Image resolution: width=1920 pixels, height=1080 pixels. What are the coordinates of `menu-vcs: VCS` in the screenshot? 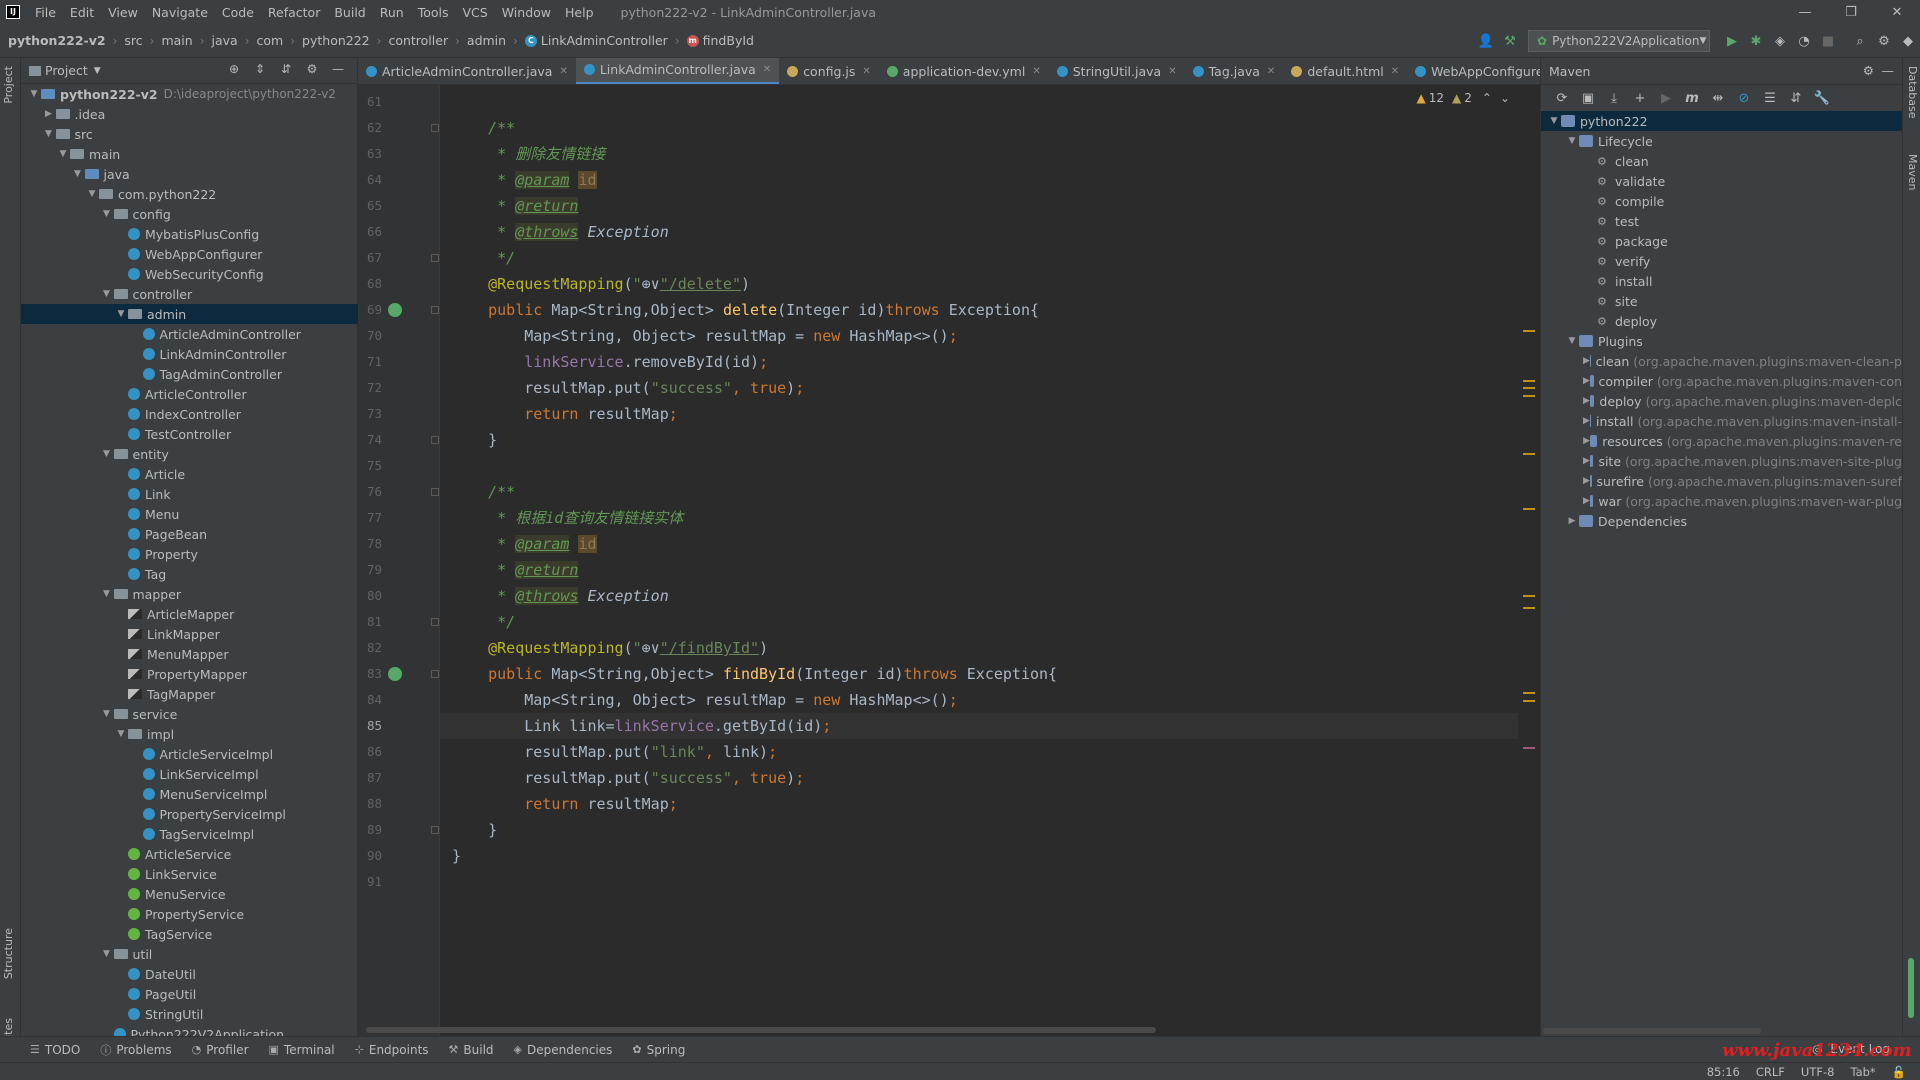 It's located at (475, 12).